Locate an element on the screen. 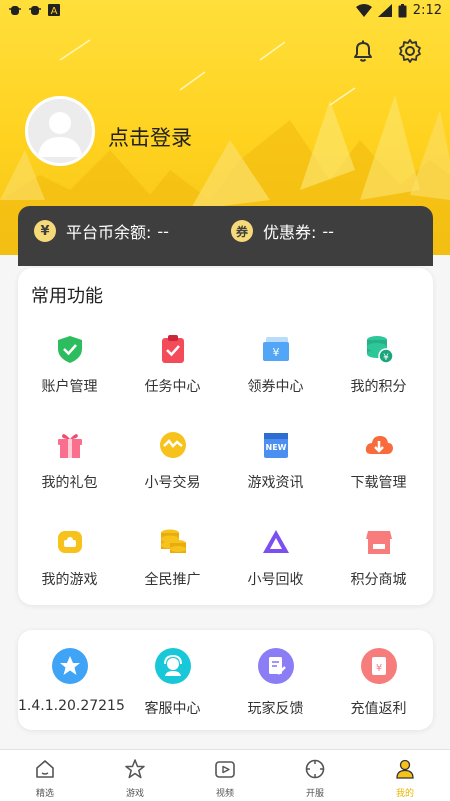 This screenshot has width=450, height=801. my-games-item: 我的游戏 is located at coordinates (69, 558).